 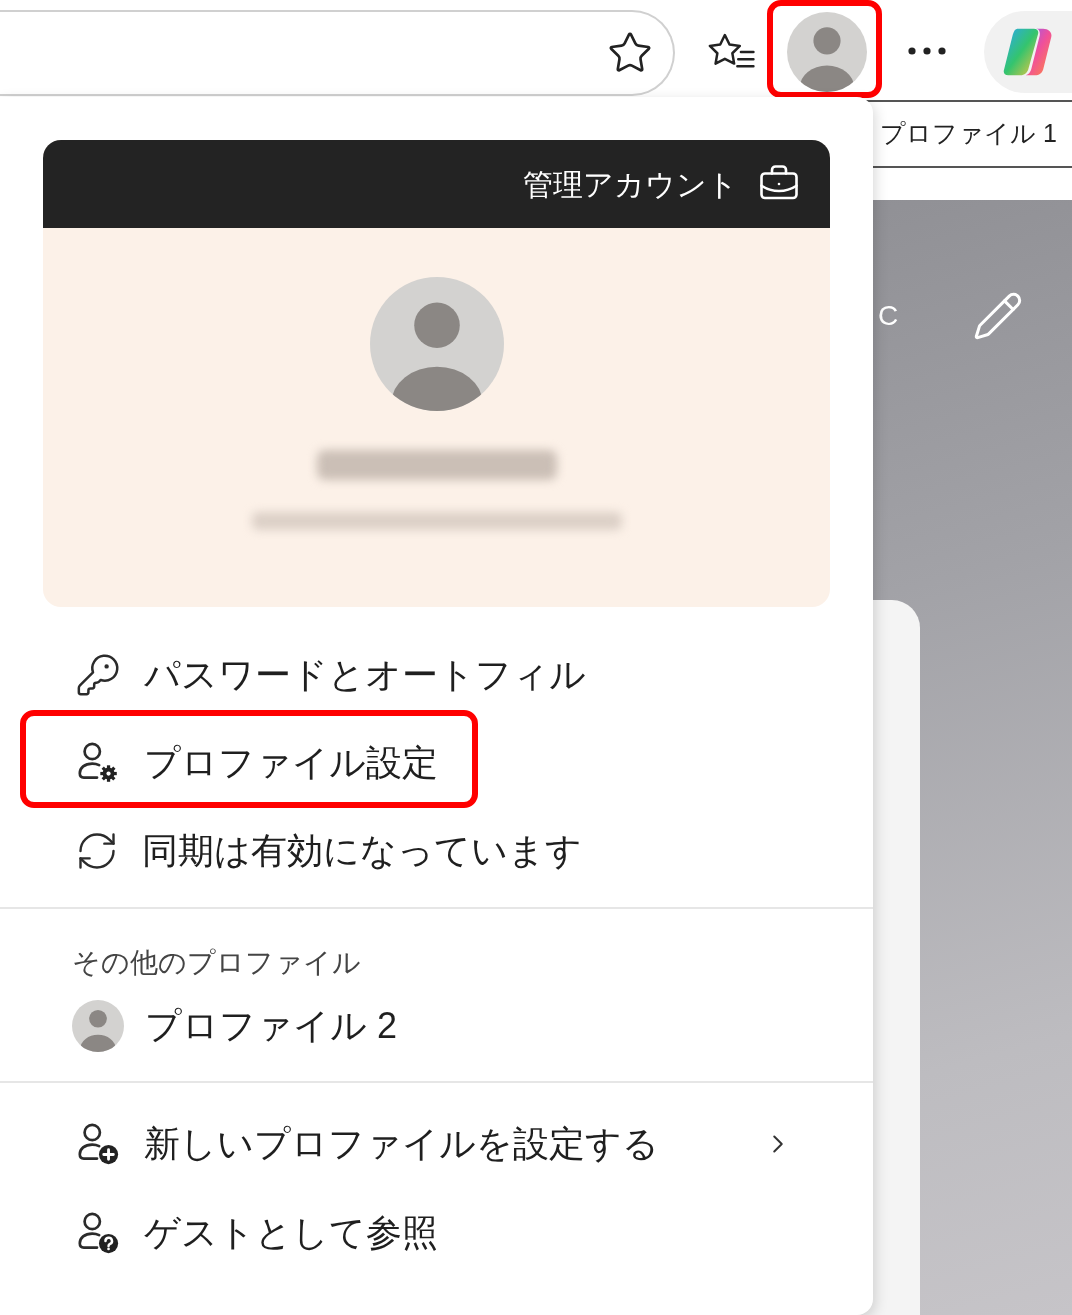 What do you see at coordinates (434, 1143) in the screenshot?
I see `menu-item: 新しいプロファイルを設定する` at bounding box center [434, 1143].